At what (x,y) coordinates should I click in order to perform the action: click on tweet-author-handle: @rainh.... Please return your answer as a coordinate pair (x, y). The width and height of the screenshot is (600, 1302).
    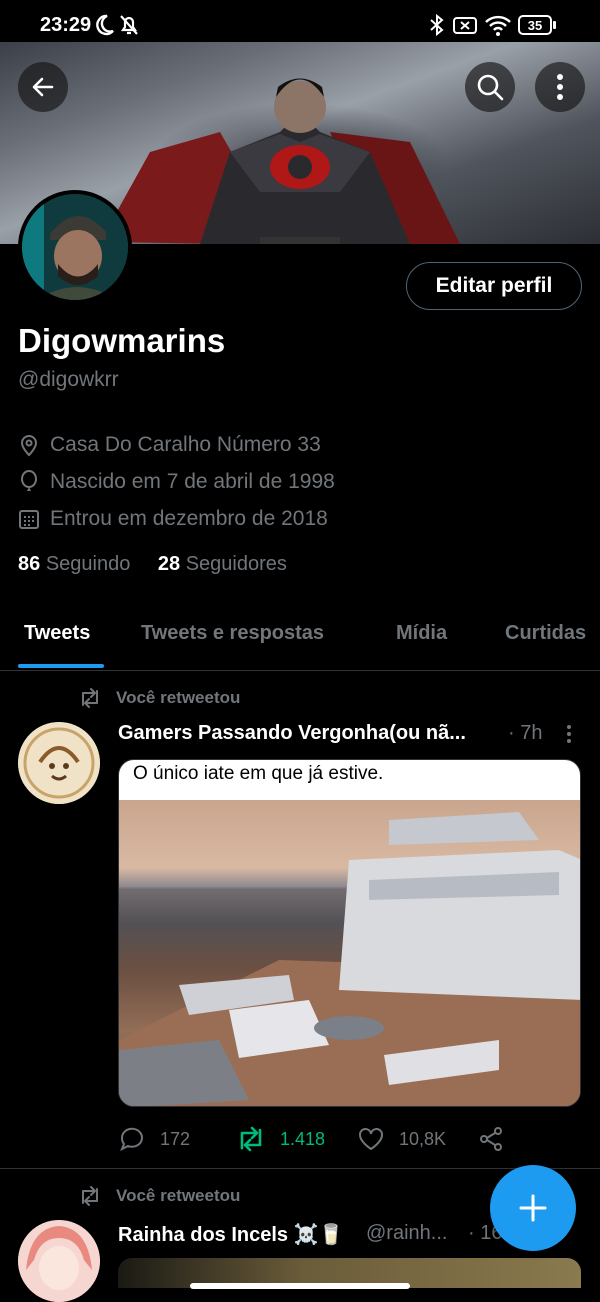
    Looking at the image, I should click on (407, 1233).